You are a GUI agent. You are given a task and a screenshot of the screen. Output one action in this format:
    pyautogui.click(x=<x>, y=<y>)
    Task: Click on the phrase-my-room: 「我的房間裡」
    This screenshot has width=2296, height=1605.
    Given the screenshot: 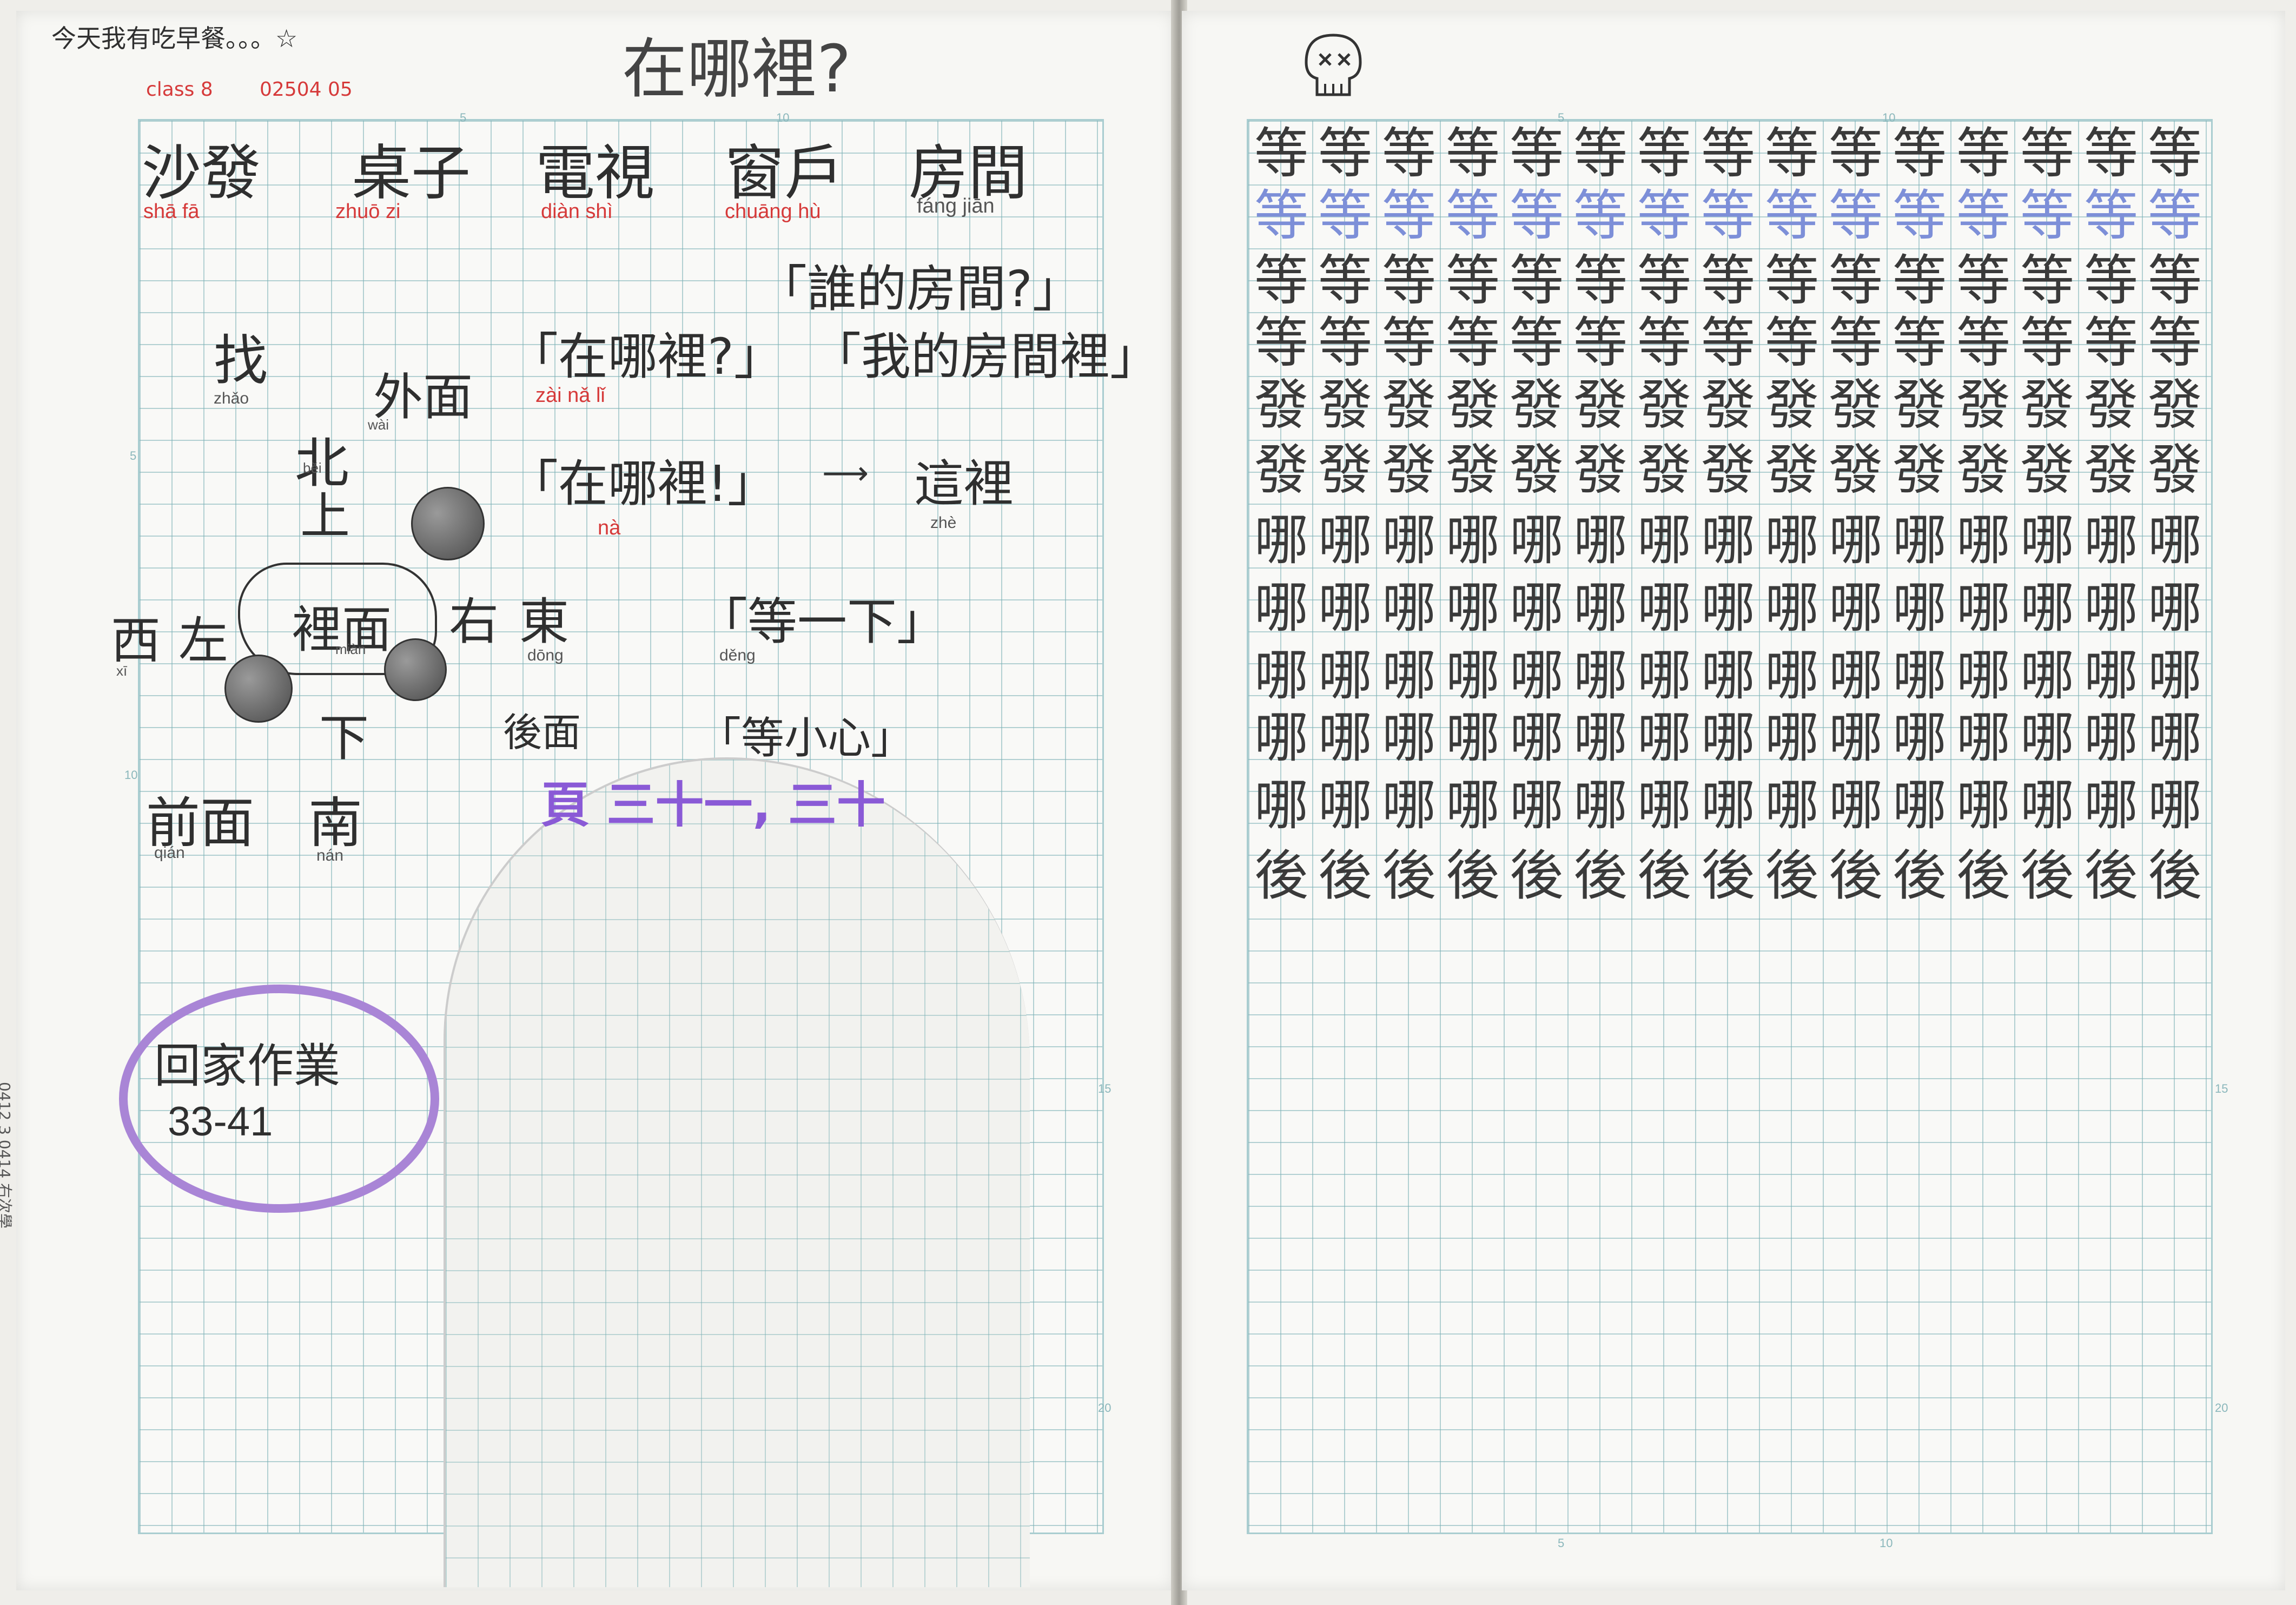 What is the action you would take?
    pyautogui.click(x=985, y=357)
    